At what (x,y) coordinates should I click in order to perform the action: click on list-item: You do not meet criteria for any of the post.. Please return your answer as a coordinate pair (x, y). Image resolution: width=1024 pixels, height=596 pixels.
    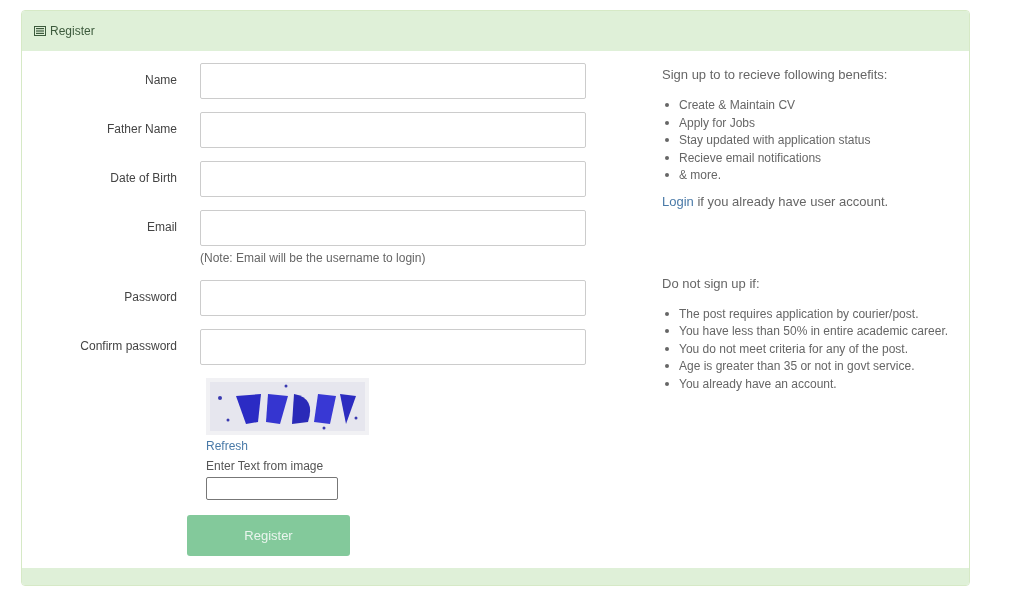
    Looking at the image, I should click on (794, 349).